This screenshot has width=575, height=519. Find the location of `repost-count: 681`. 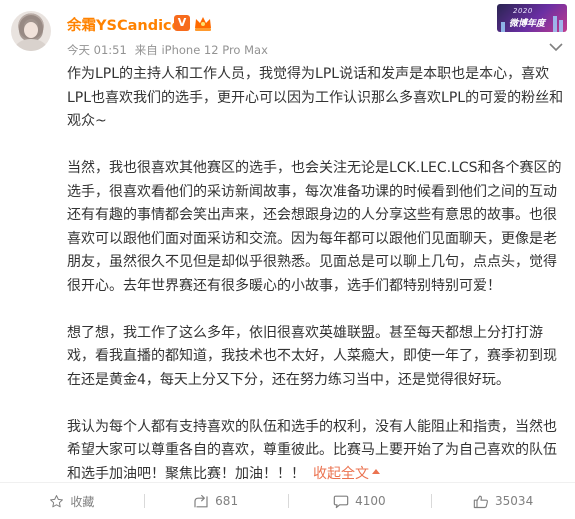

repost-count: 681 is located at coordinates (227, 501).